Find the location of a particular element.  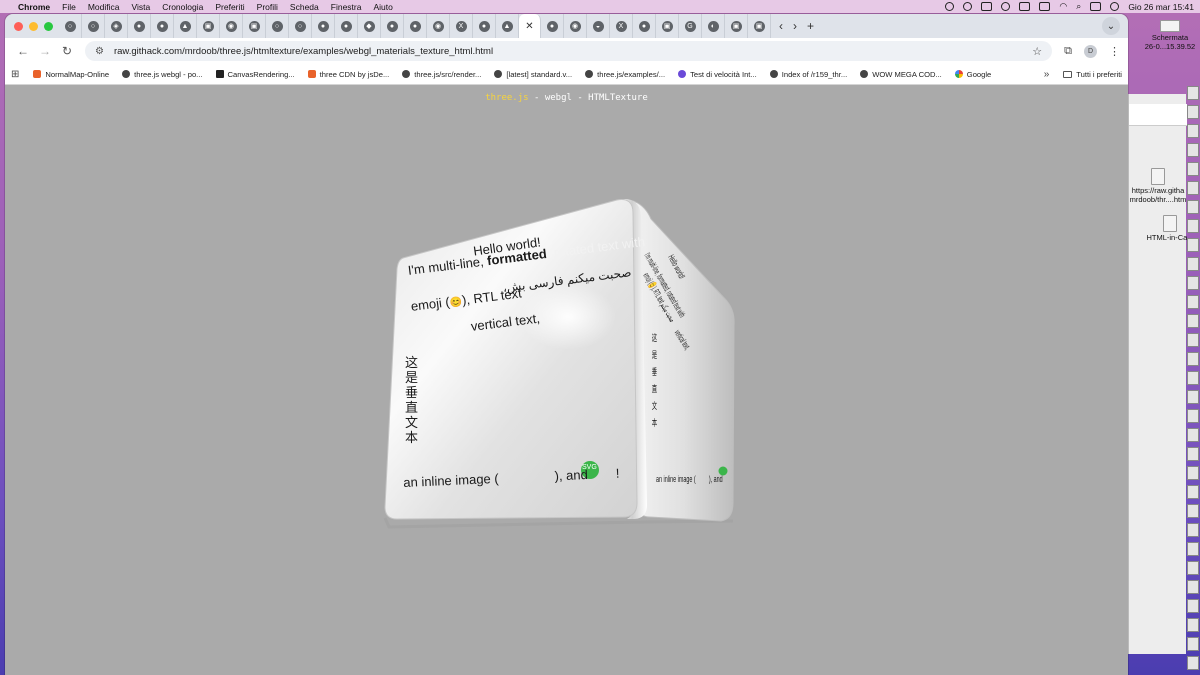

menu-aiuto: Aiuto is located at coordinates (382, 7).